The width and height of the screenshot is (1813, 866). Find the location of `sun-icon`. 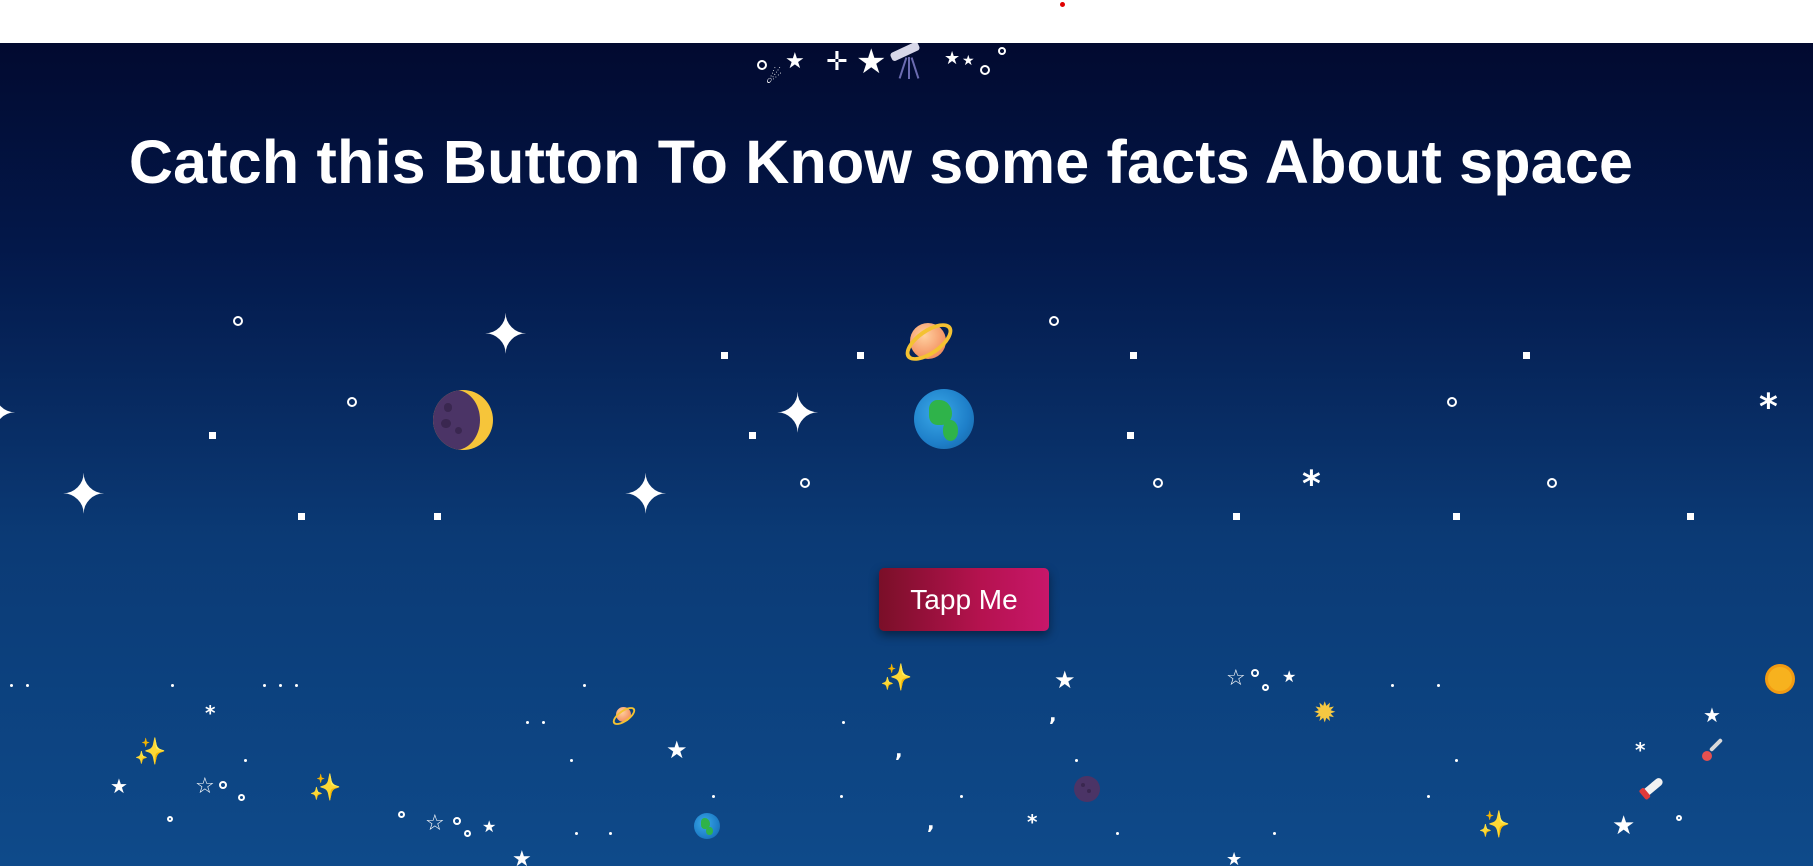

sun-icon is located at coordinates (1780, 679).